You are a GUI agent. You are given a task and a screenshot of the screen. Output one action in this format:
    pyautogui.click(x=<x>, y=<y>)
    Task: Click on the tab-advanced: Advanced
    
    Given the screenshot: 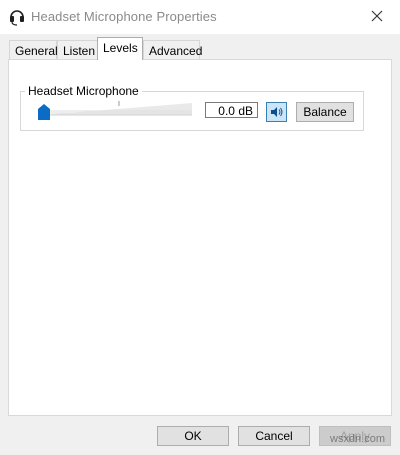 What is the action you would take?
    pyautogui.click(x=173, y=50)
    